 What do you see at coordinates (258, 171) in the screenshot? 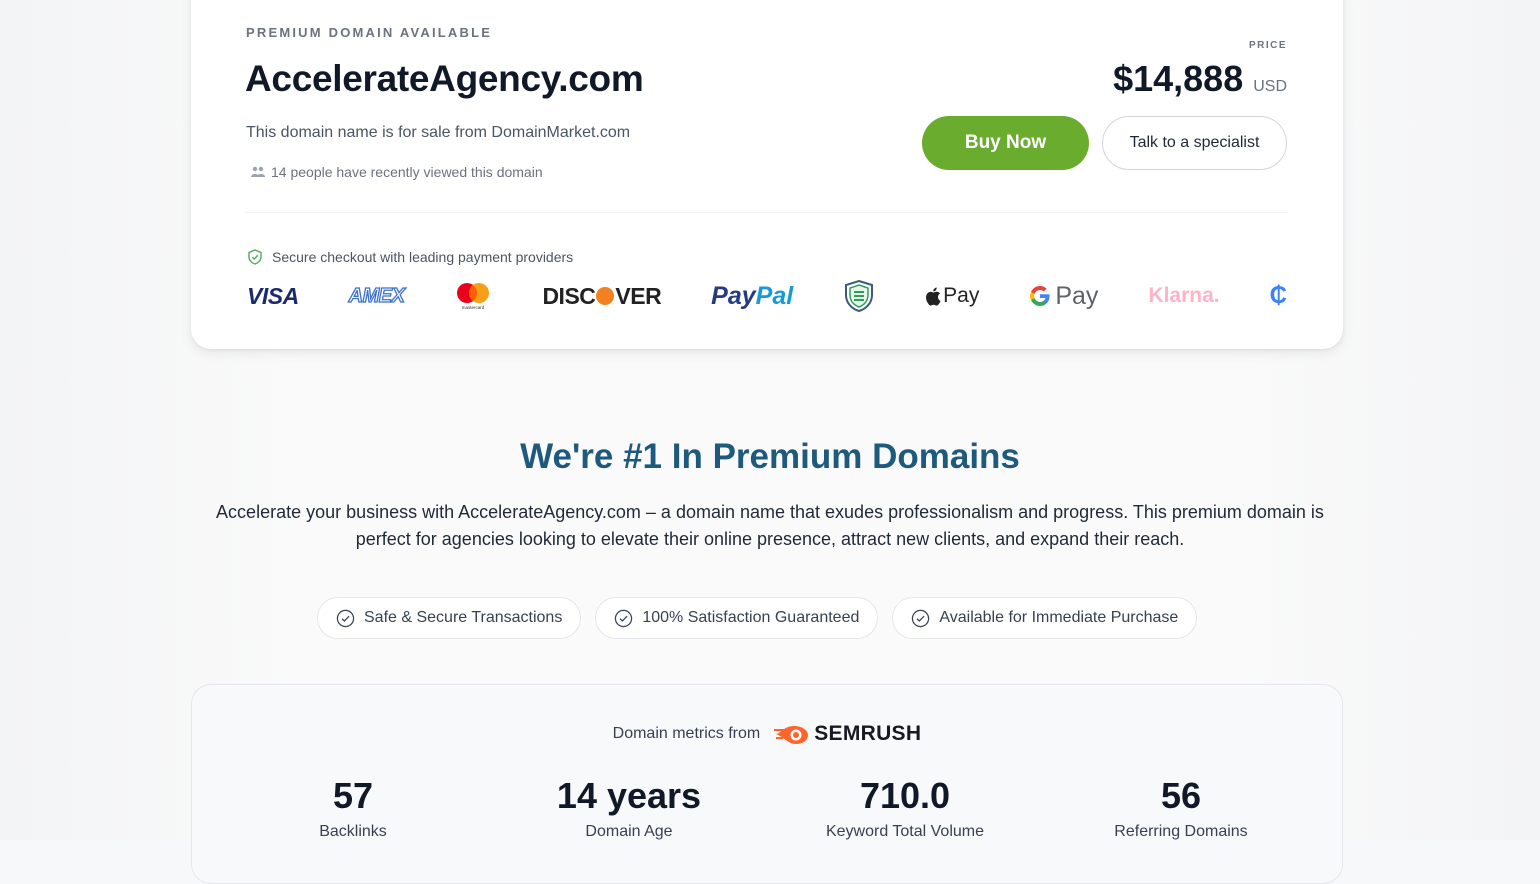
I see `people-icon` at bounding box center [258, 171].